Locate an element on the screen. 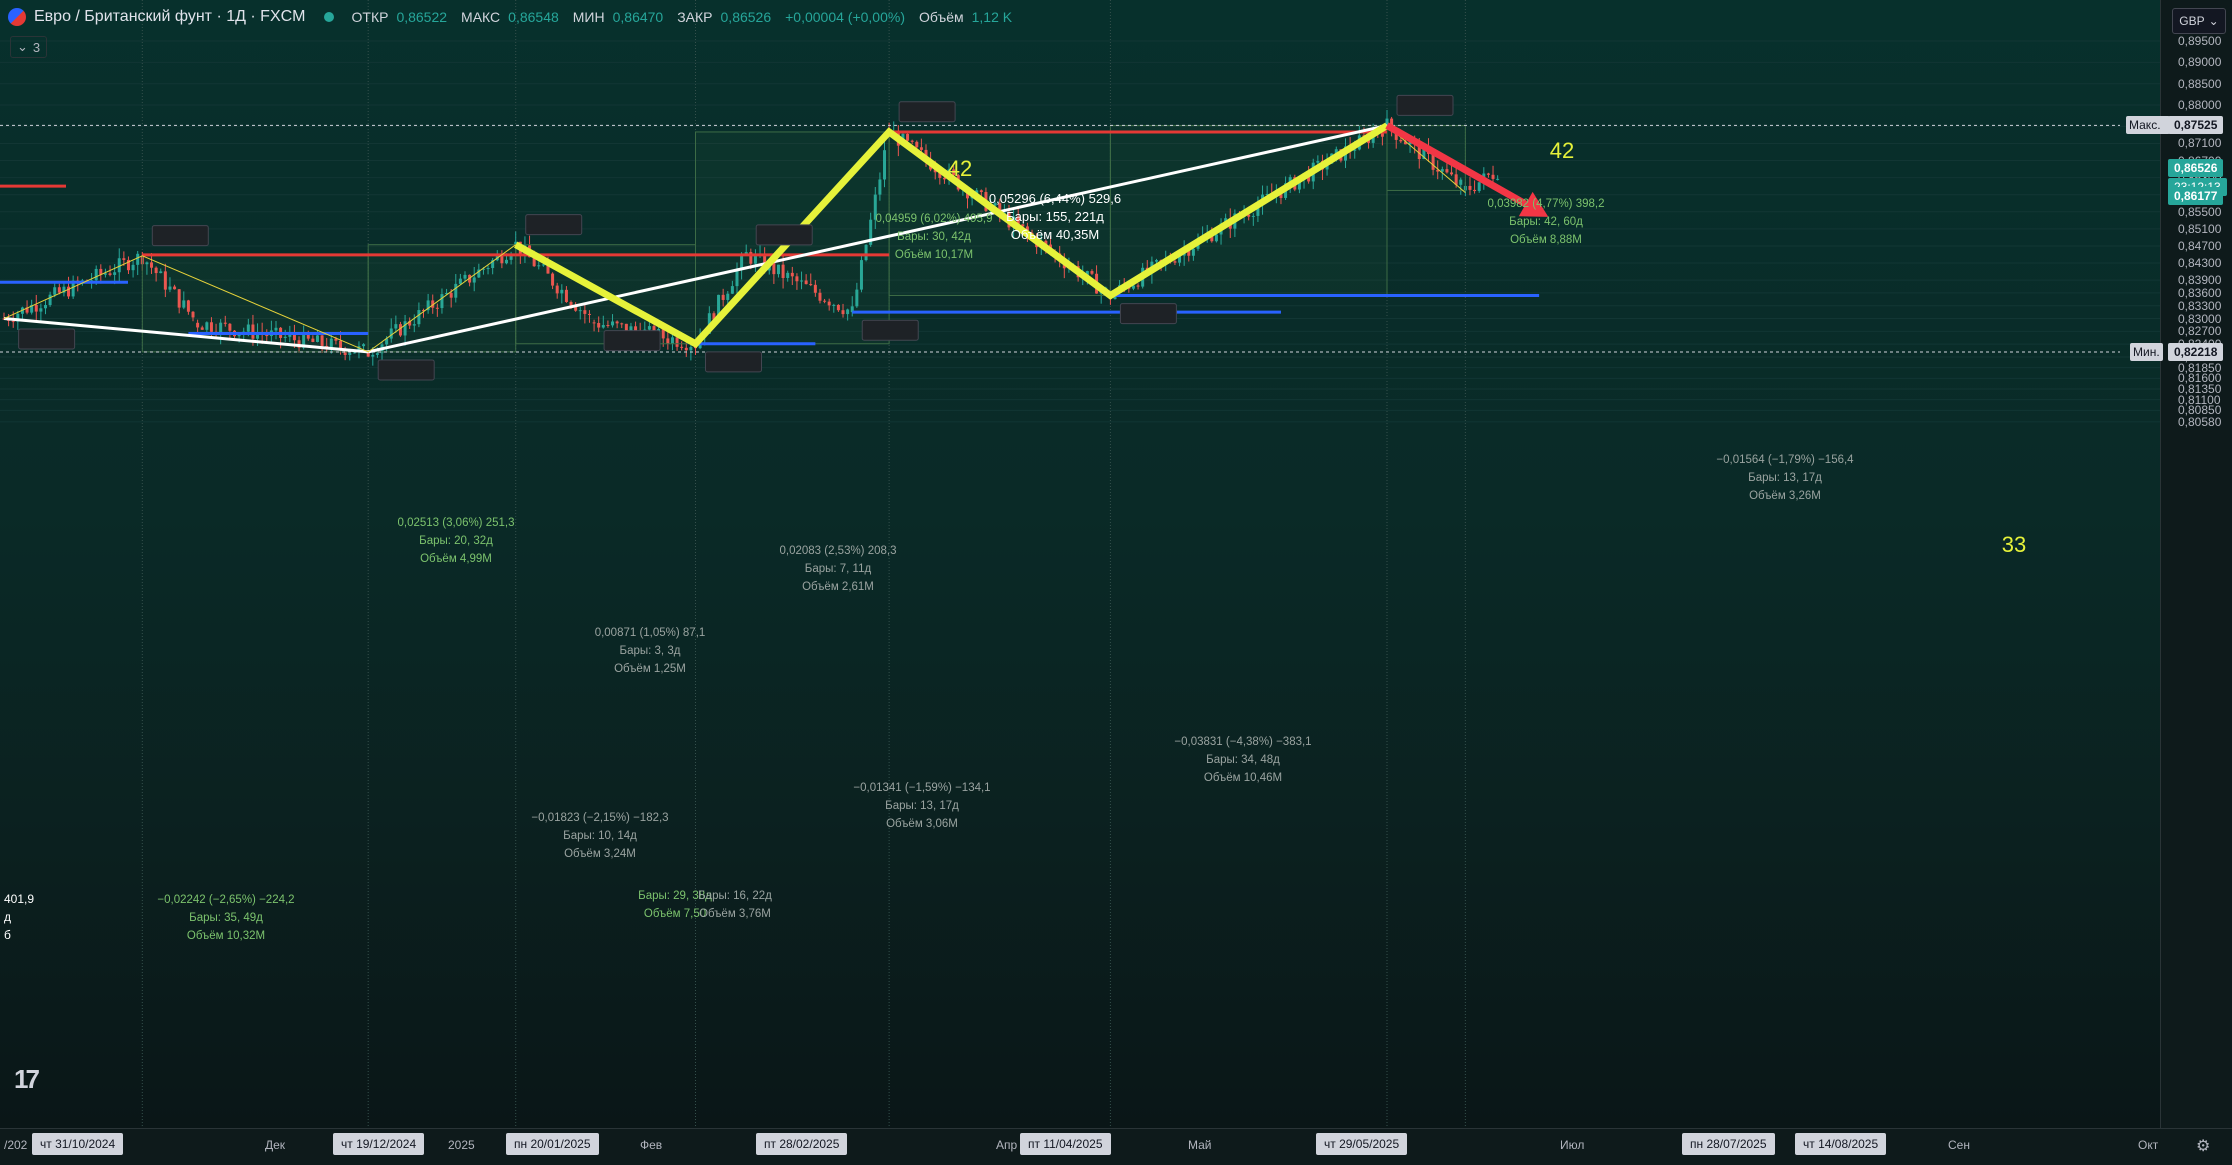 This screenshot has height=1165, width=2232. measurement-text: Бары: 20, 32д is located at coordinates (456, 541).